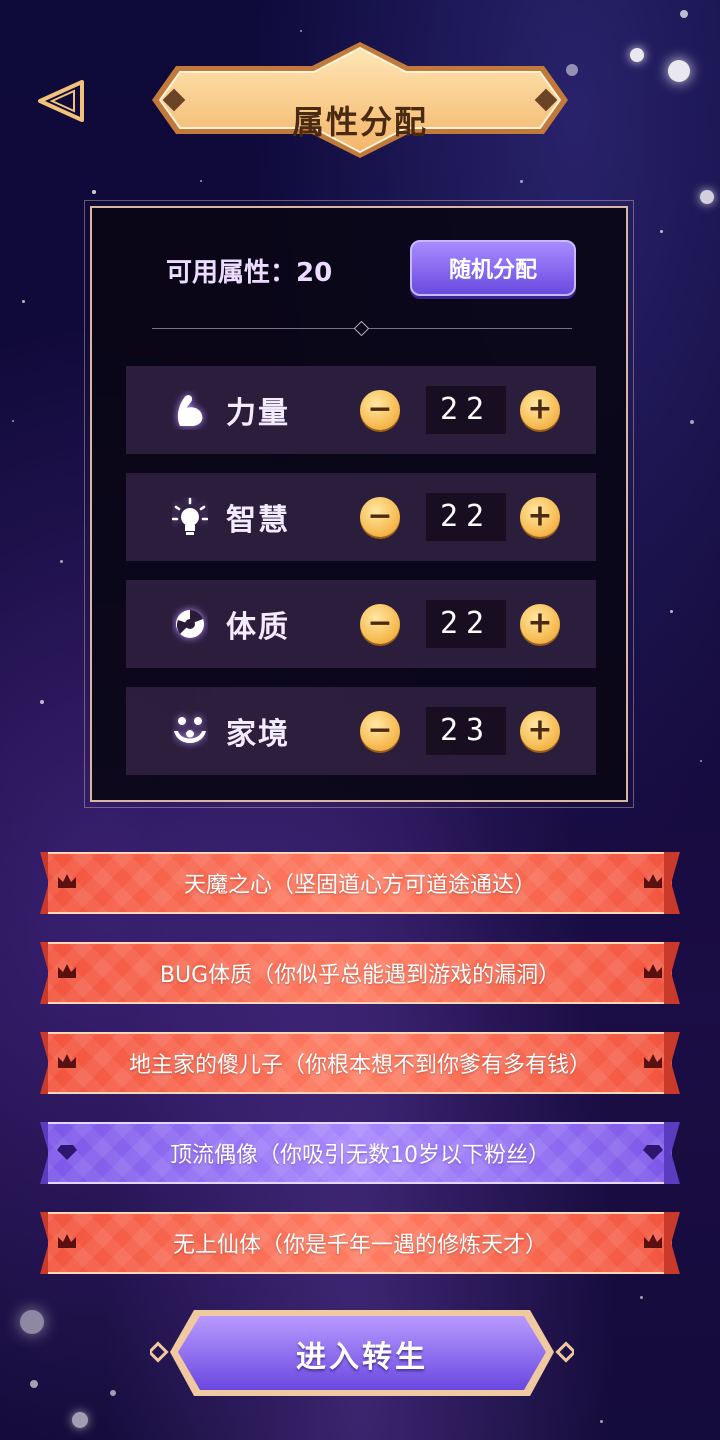 This screenshot has width=720, height=1440. Describe the element at coordinates (258, 520) in the screenshot. I see `stat-label: 智慧` at that location.